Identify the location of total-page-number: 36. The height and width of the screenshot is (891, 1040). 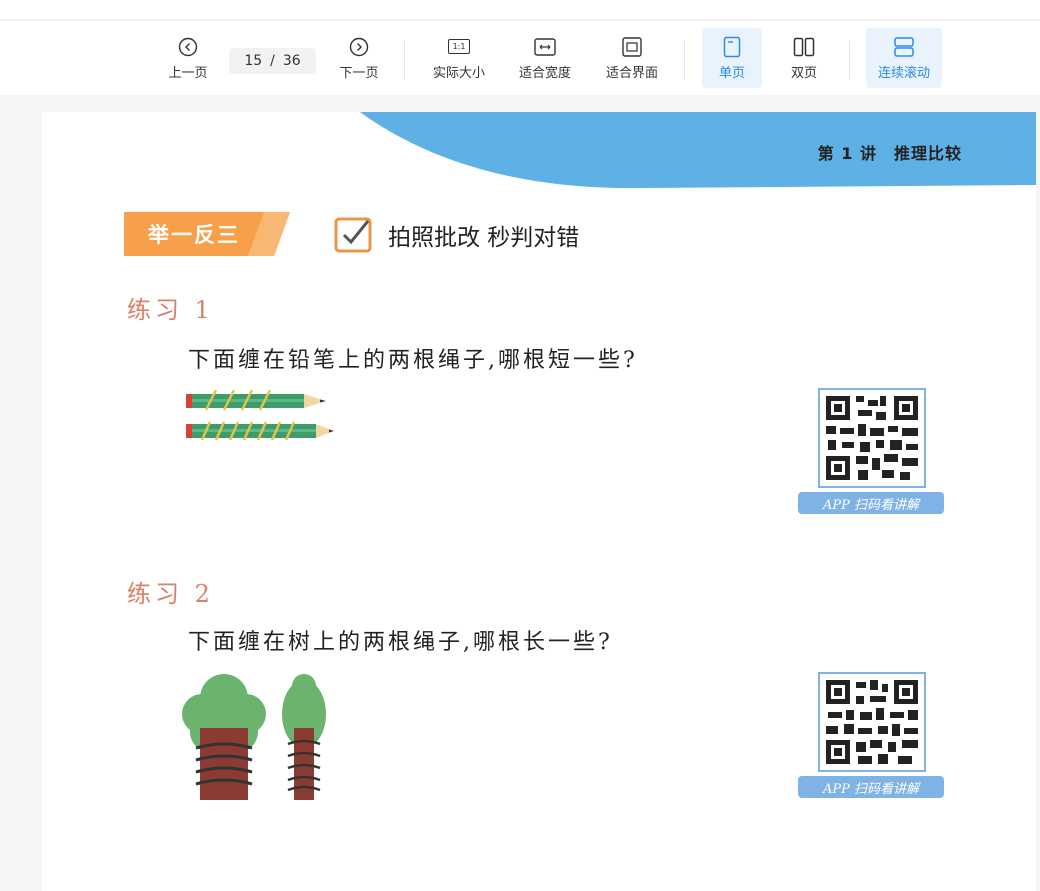
(291, 61).